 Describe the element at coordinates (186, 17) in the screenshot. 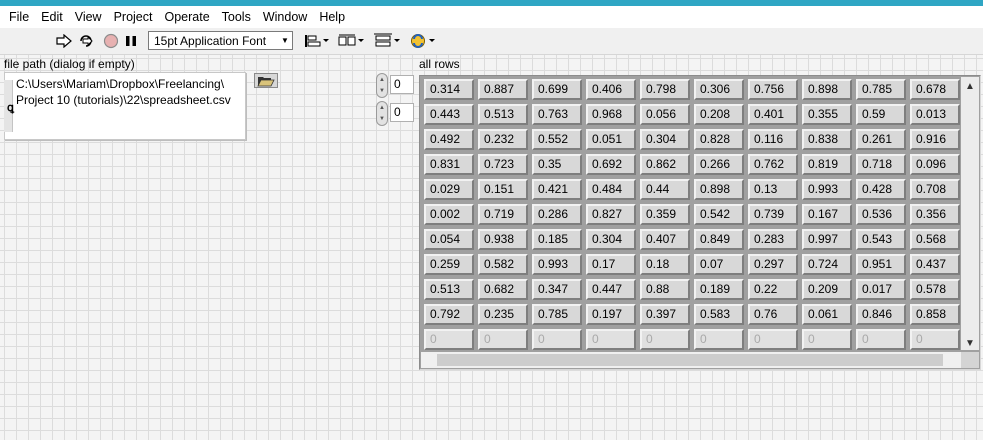

I see `menu-operate: Operate` at that location.